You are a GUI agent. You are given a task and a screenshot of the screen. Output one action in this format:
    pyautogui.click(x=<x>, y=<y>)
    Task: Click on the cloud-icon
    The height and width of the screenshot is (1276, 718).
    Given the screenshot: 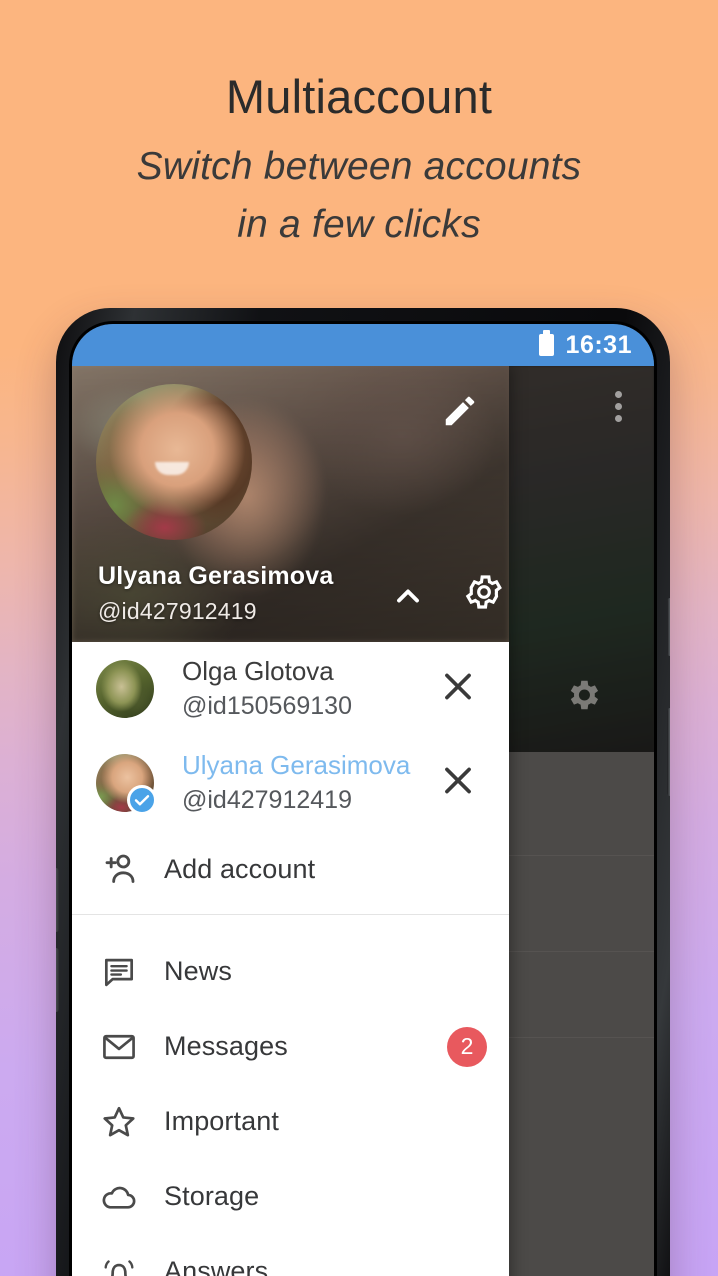 What is the action you would take?
    pyautogui.click(x=123, y=1197)
    